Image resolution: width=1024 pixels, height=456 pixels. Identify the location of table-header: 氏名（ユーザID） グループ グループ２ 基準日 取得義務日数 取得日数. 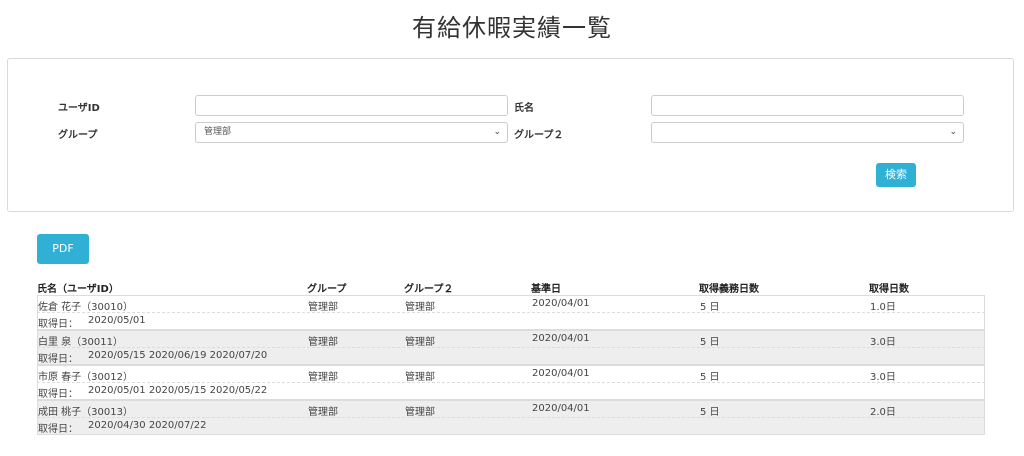
(511, 287).